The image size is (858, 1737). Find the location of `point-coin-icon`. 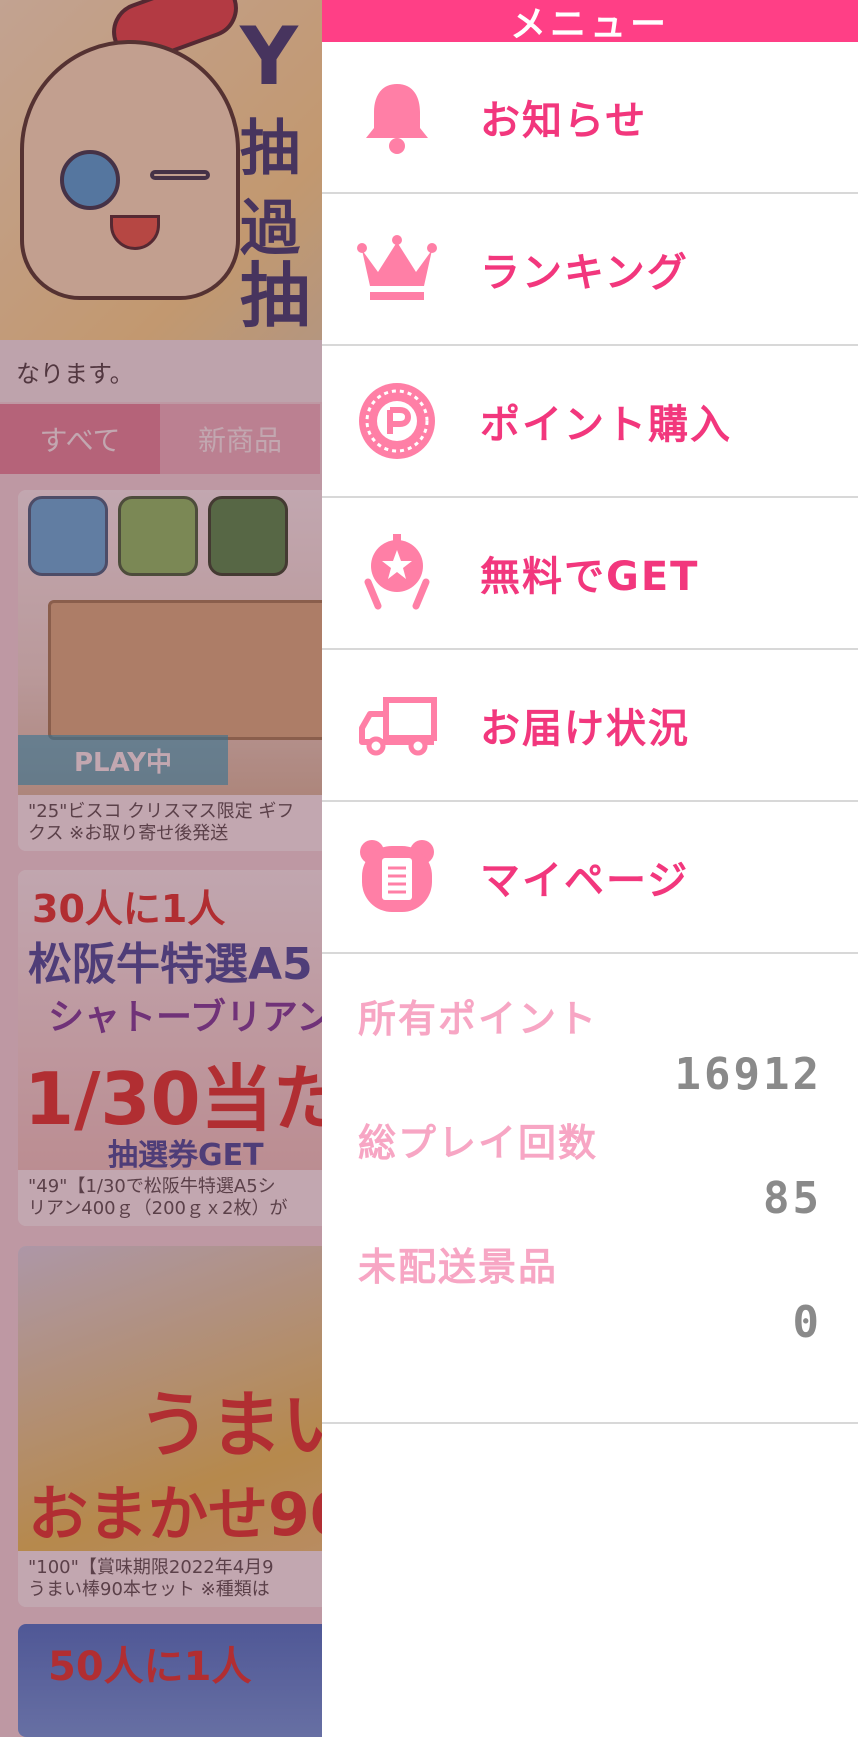

point-coin-icon is located at coordinates (397, 421).